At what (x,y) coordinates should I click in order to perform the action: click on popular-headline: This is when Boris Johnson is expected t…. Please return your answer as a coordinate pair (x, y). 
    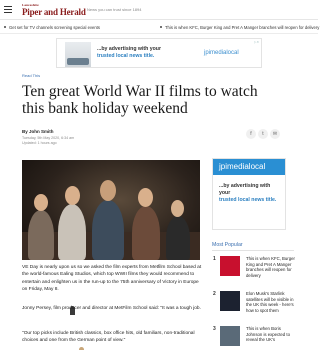
    Looking at the image, I should click on (272, 334).